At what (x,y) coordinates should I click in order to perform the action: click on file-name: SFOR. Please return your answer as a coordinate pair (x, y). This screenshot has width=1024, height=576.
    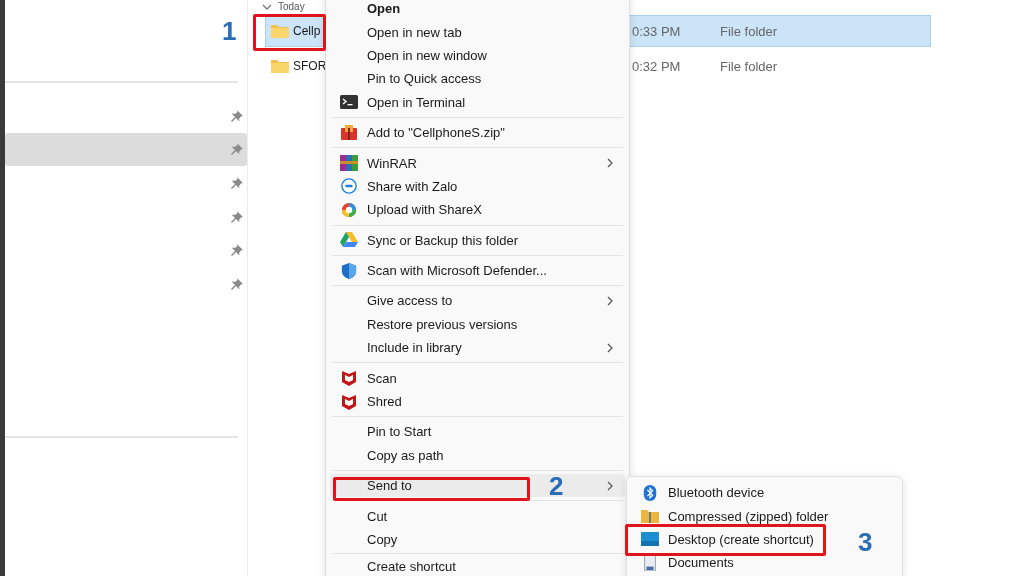
    Looking at the image, I should click on (310, 66).